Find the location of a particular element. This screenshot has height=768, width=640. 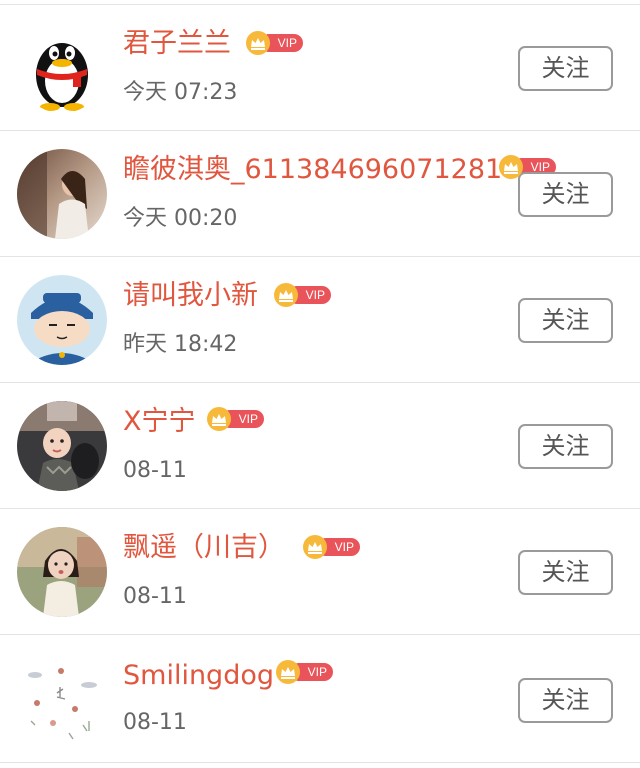

user-name: X宁宁 is located at coordinates (159, 422).